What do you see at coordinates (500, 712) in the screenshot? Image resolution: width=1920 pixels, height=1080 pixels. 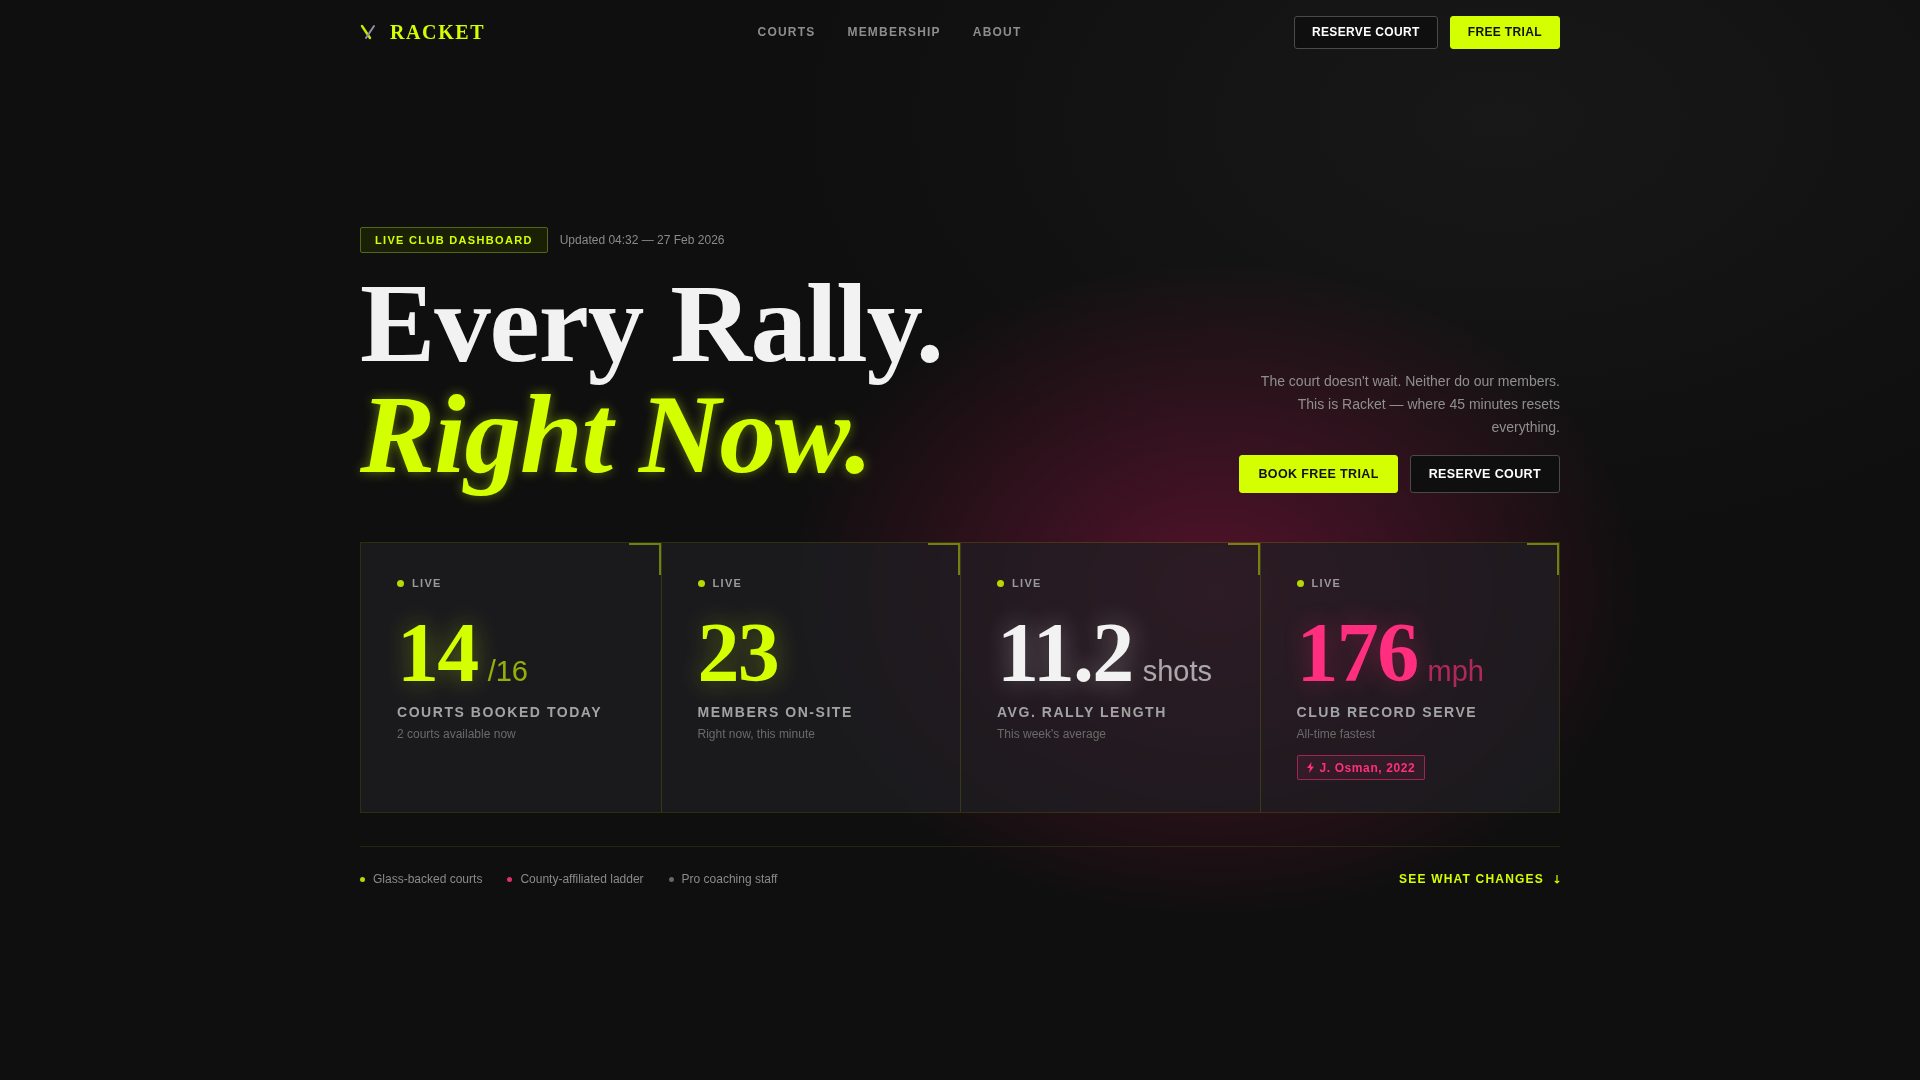 I see `stat-label: COURTS BOOKED TODAY` at bounding box center [500, 712].